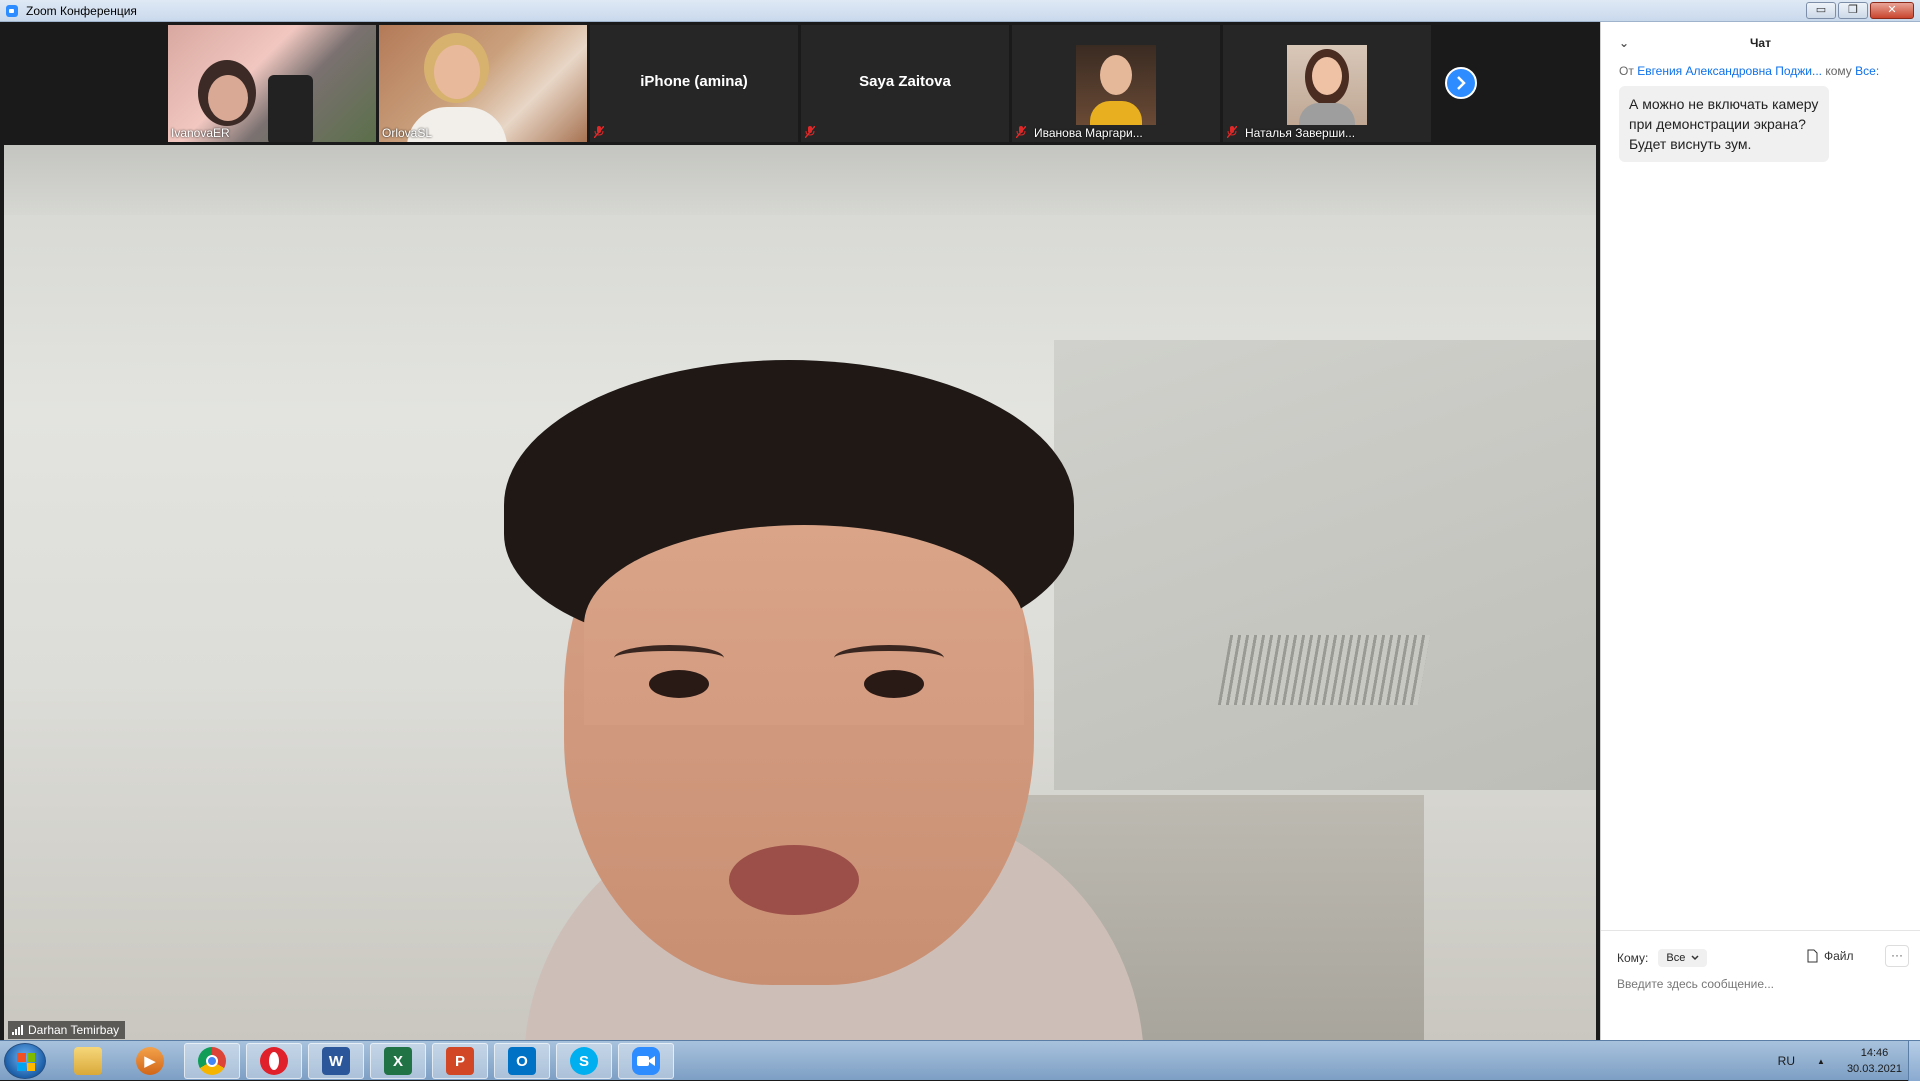  I want to click on speaker-name: Darhan Temirbay, so click(74, 1030).